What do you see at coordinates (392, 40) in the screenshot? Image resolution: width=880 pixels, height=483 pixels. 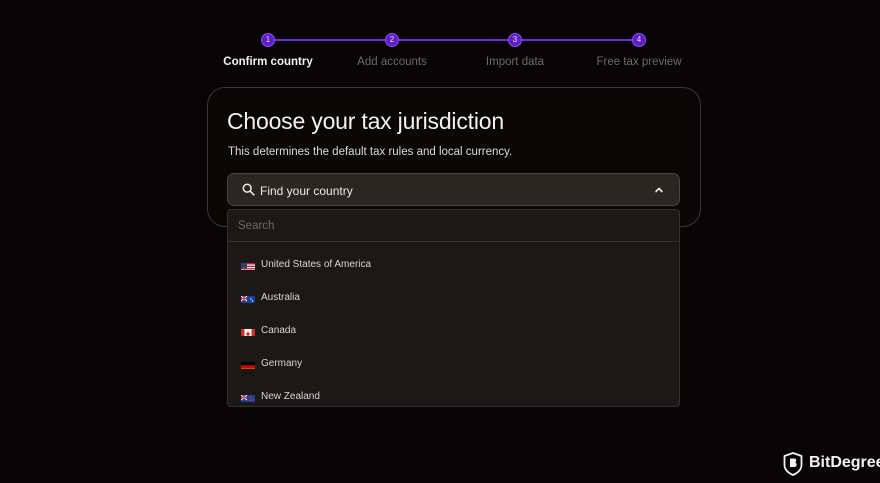 I see `step-2-dot: 2` at bounding box center [392, 40].